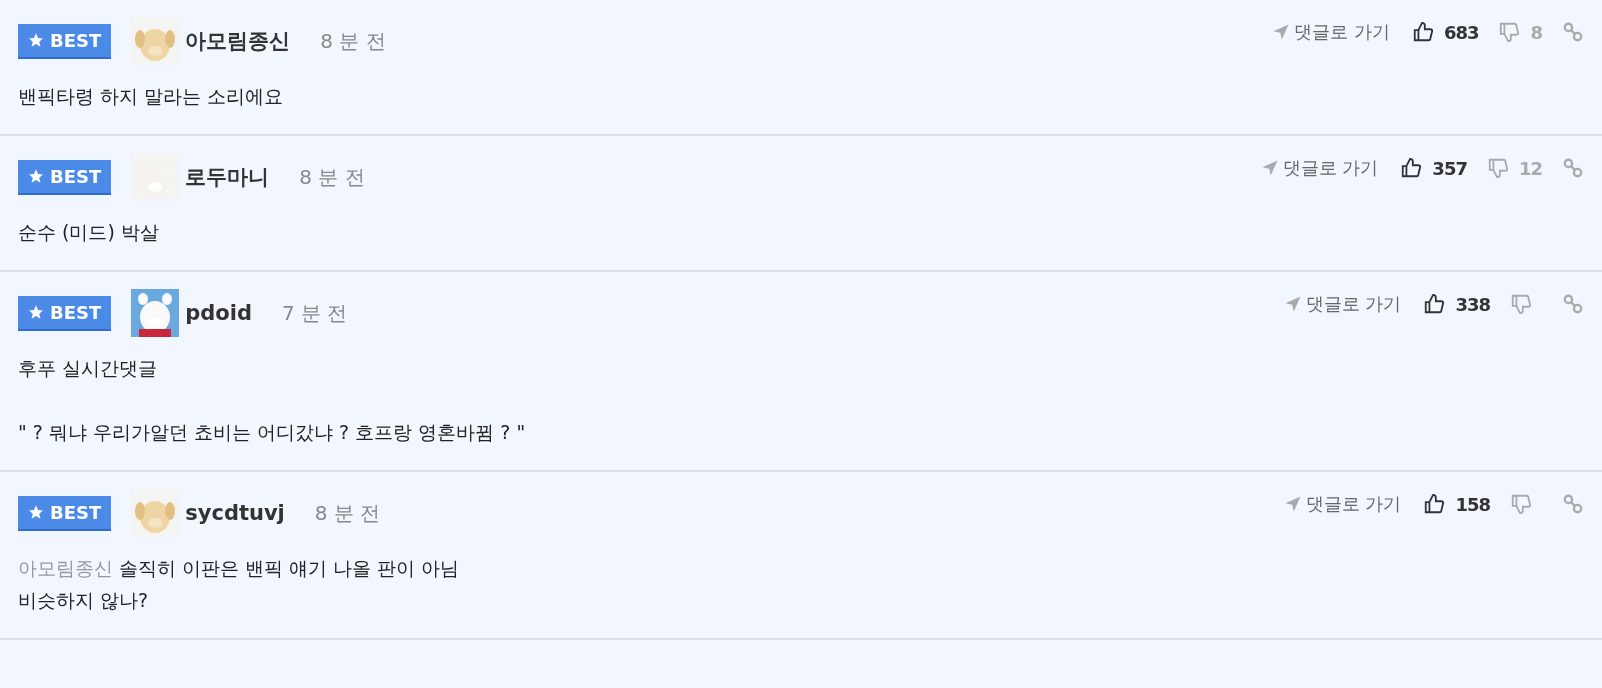 This screenshot has width=1602, height=688. Describe the element at coordinates (315, 313) in the screenshot. I see `comment-time: 7 분 전` at that location.